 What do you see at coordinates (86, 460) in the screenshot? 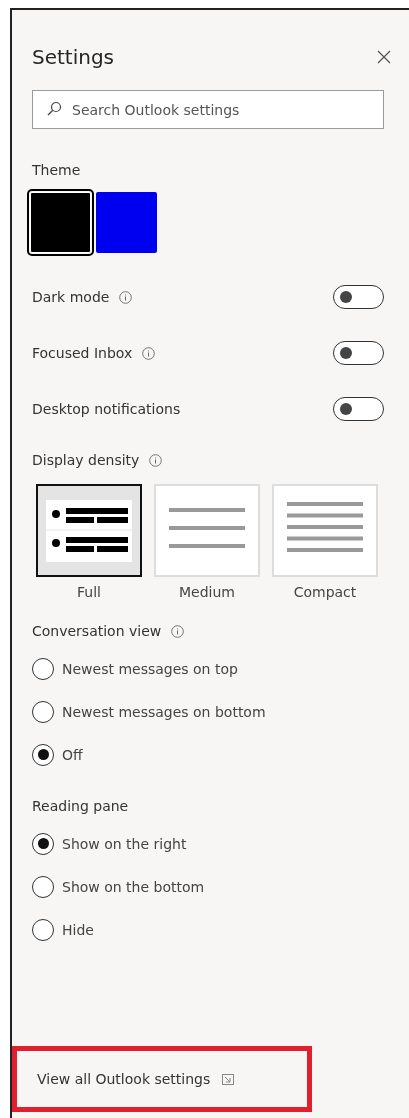
I see `section-label: Display density` at bounding box center [86, 460].